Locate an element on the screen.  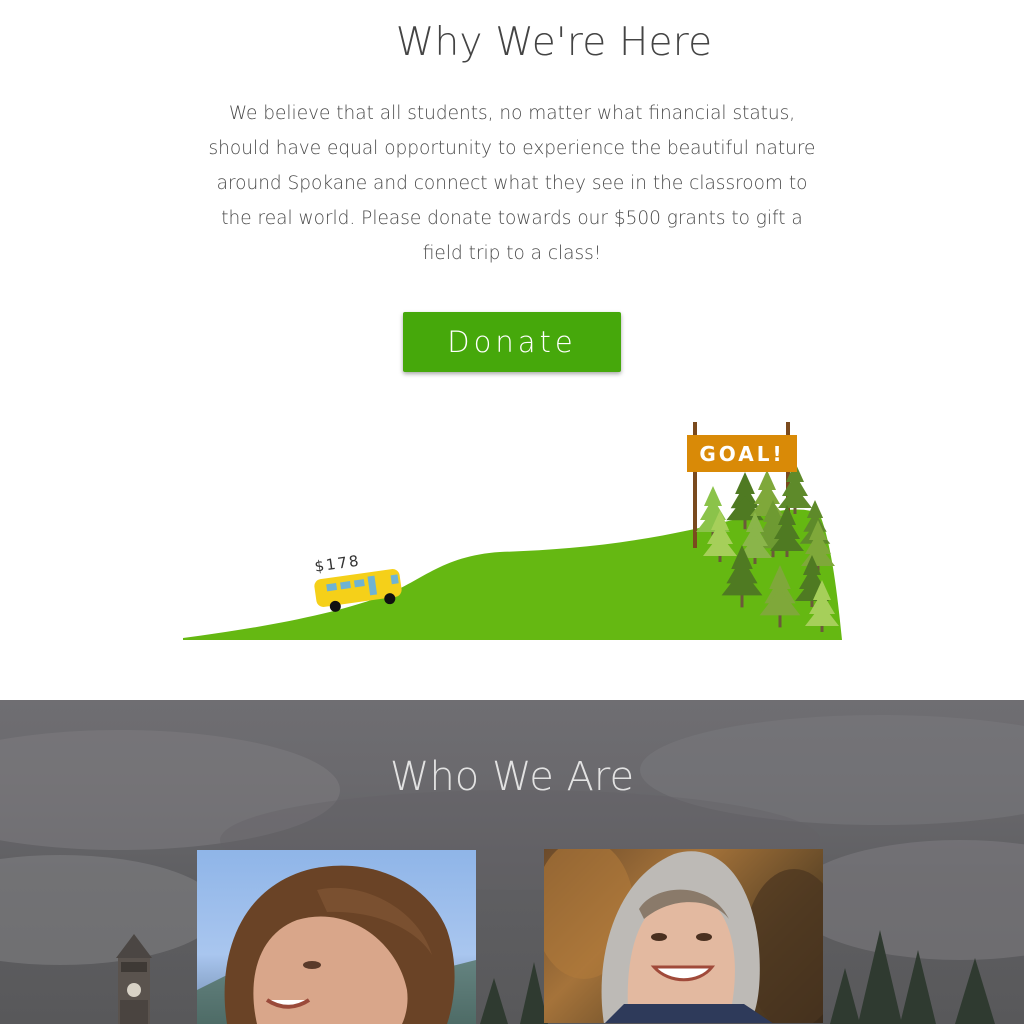
who-title: Who We Are is located at coordinates (512, 777).